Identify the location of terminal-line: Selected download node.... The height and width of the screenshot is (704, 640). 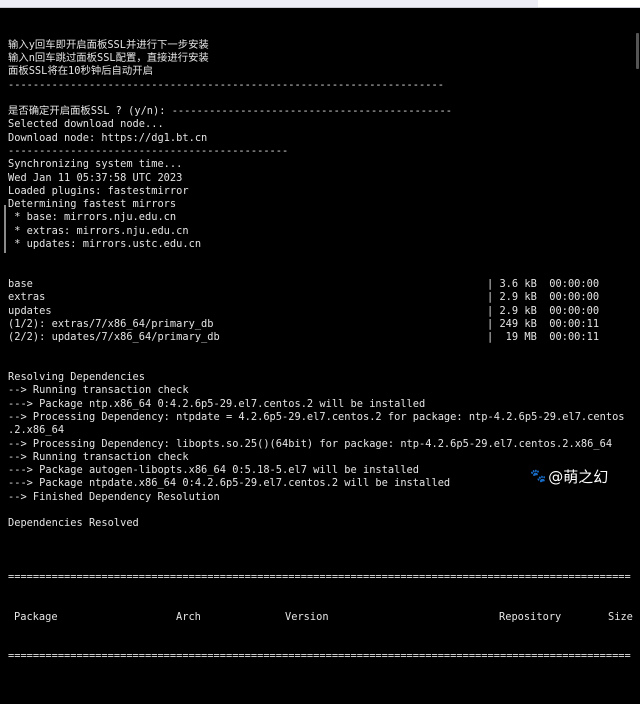
(86, 124).